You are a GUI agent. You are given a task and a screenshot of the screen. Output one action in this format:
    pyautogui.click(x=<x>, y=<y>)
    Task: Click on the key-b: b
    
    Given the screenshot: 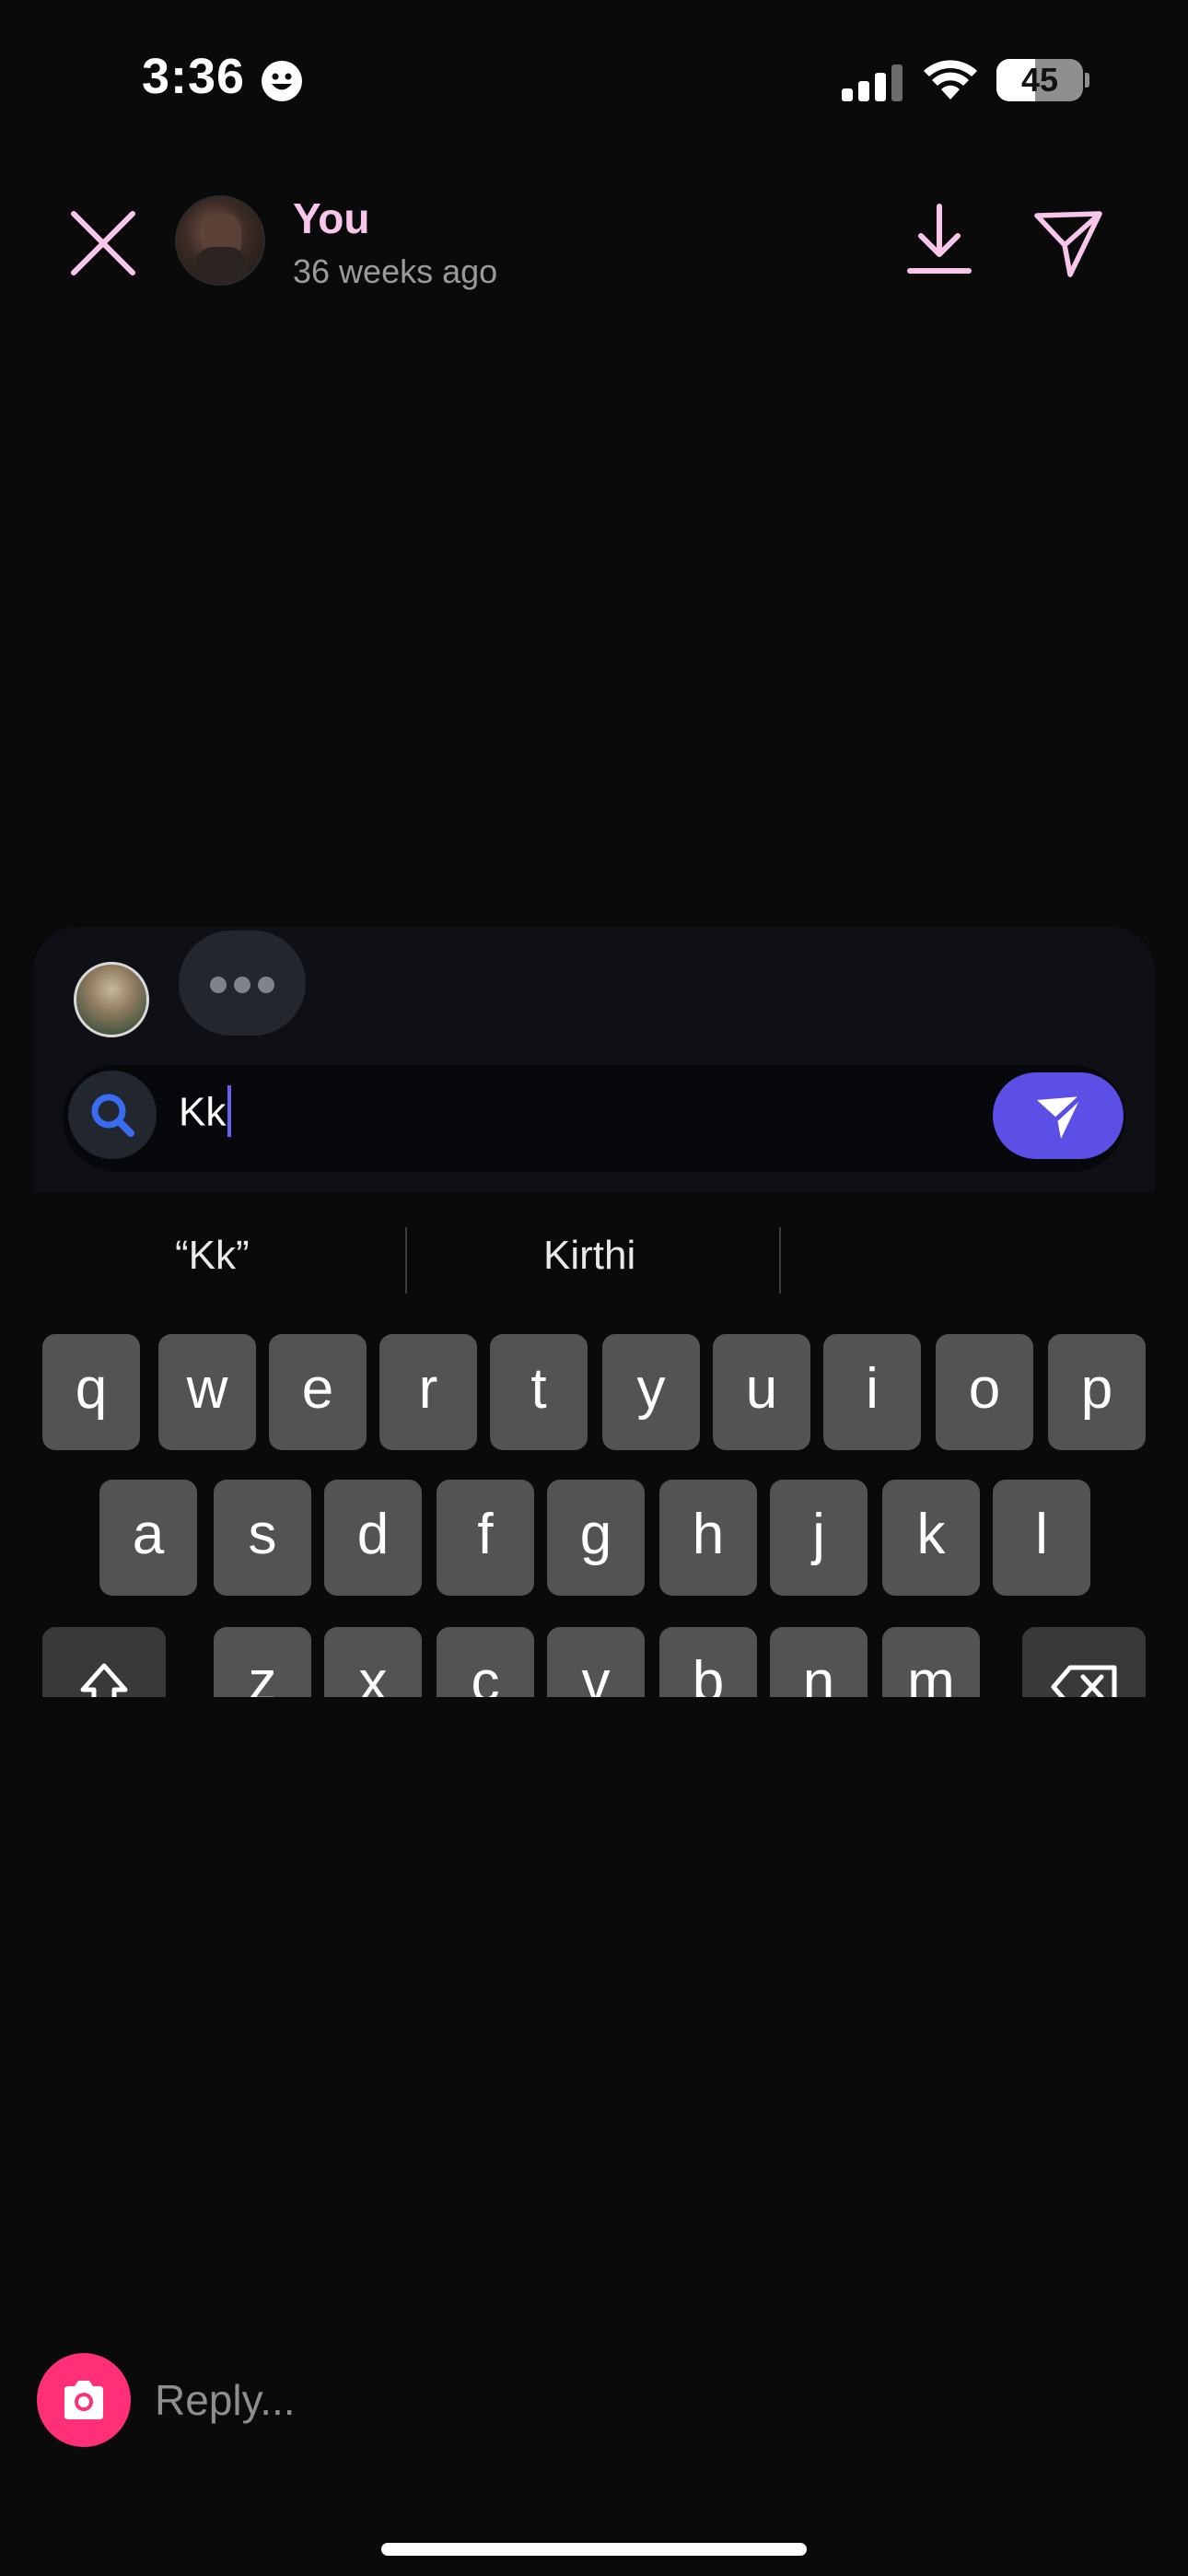 What is the action you would take?
    pyautogui.click(x=708, y=1662)
    